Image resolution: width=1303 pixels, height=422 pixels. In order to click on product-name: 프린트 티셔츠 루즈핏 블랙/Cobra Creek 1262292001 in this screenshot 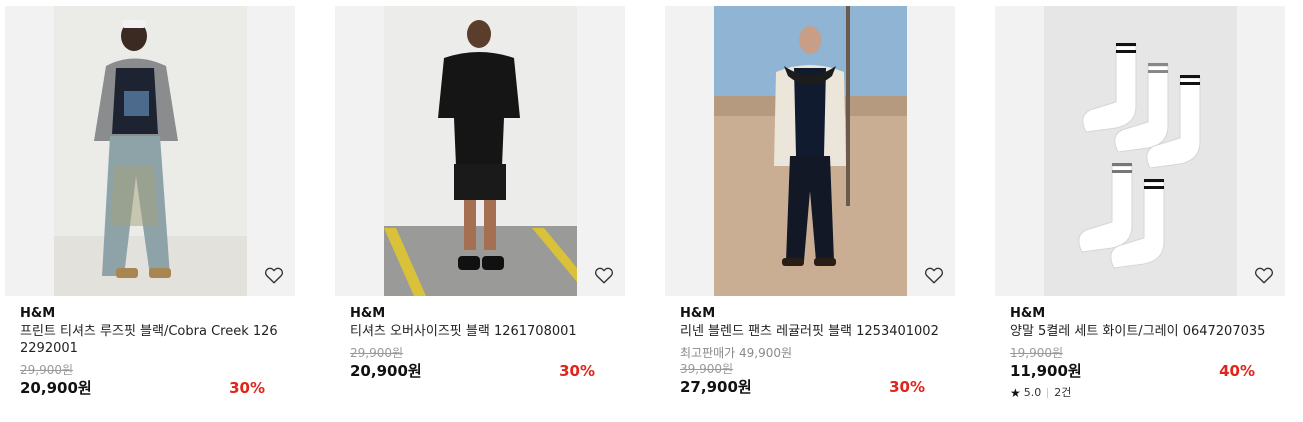, I will do `click(150, 340)`.